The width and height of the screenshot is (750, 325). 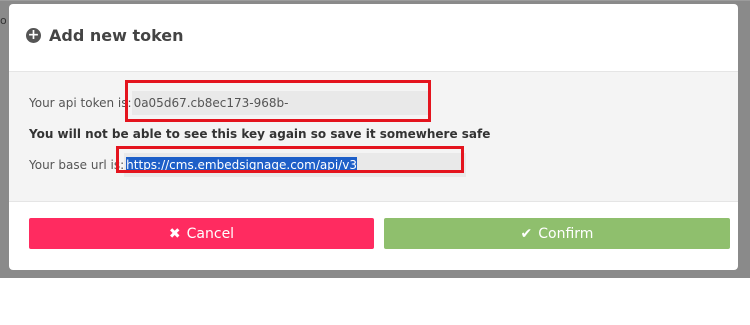 What do you see at coordinates (375, 0) in the screenshot?
I see `backdrop-divider` at bounding box center [375, 0].